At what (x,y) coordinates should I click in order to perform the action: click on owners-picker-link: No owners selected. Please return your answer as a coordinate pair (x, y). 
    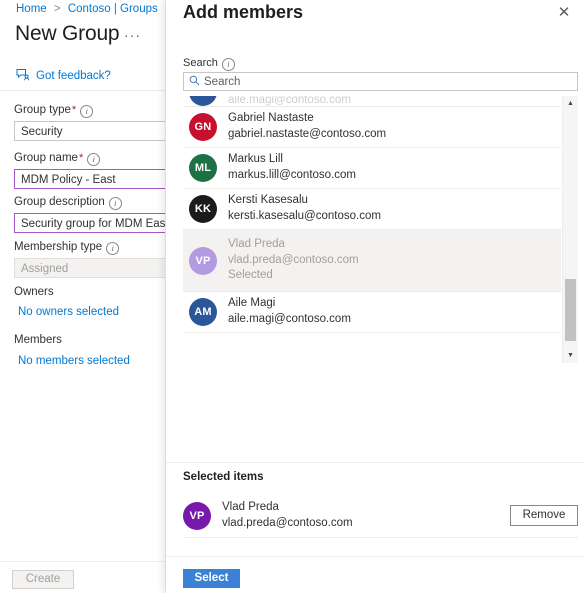
    Looking at the image, I should click on (68, 312).